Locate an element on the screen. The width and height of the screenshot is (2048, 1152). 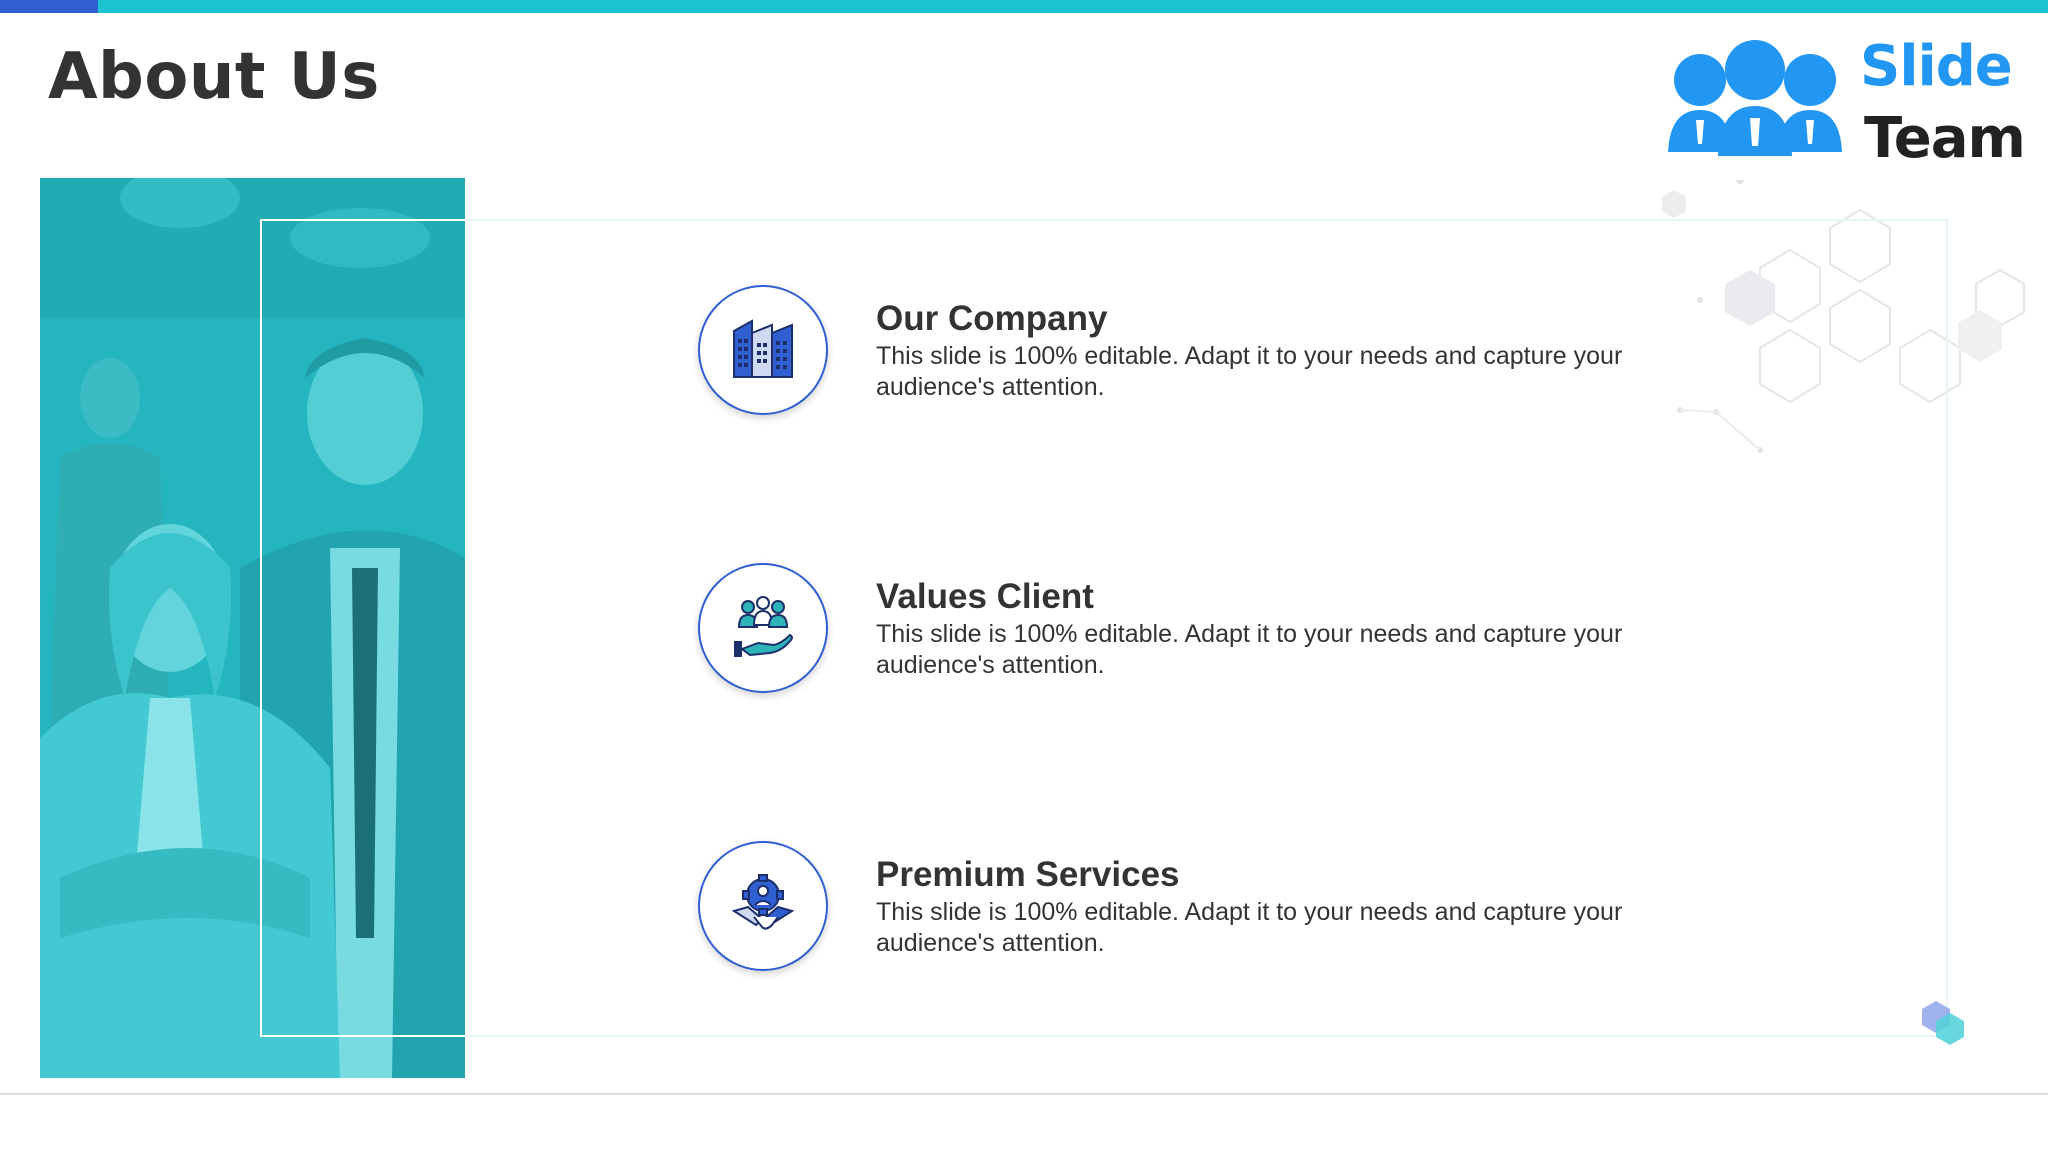
footer-divider is located at coordinates (1024, 1094).